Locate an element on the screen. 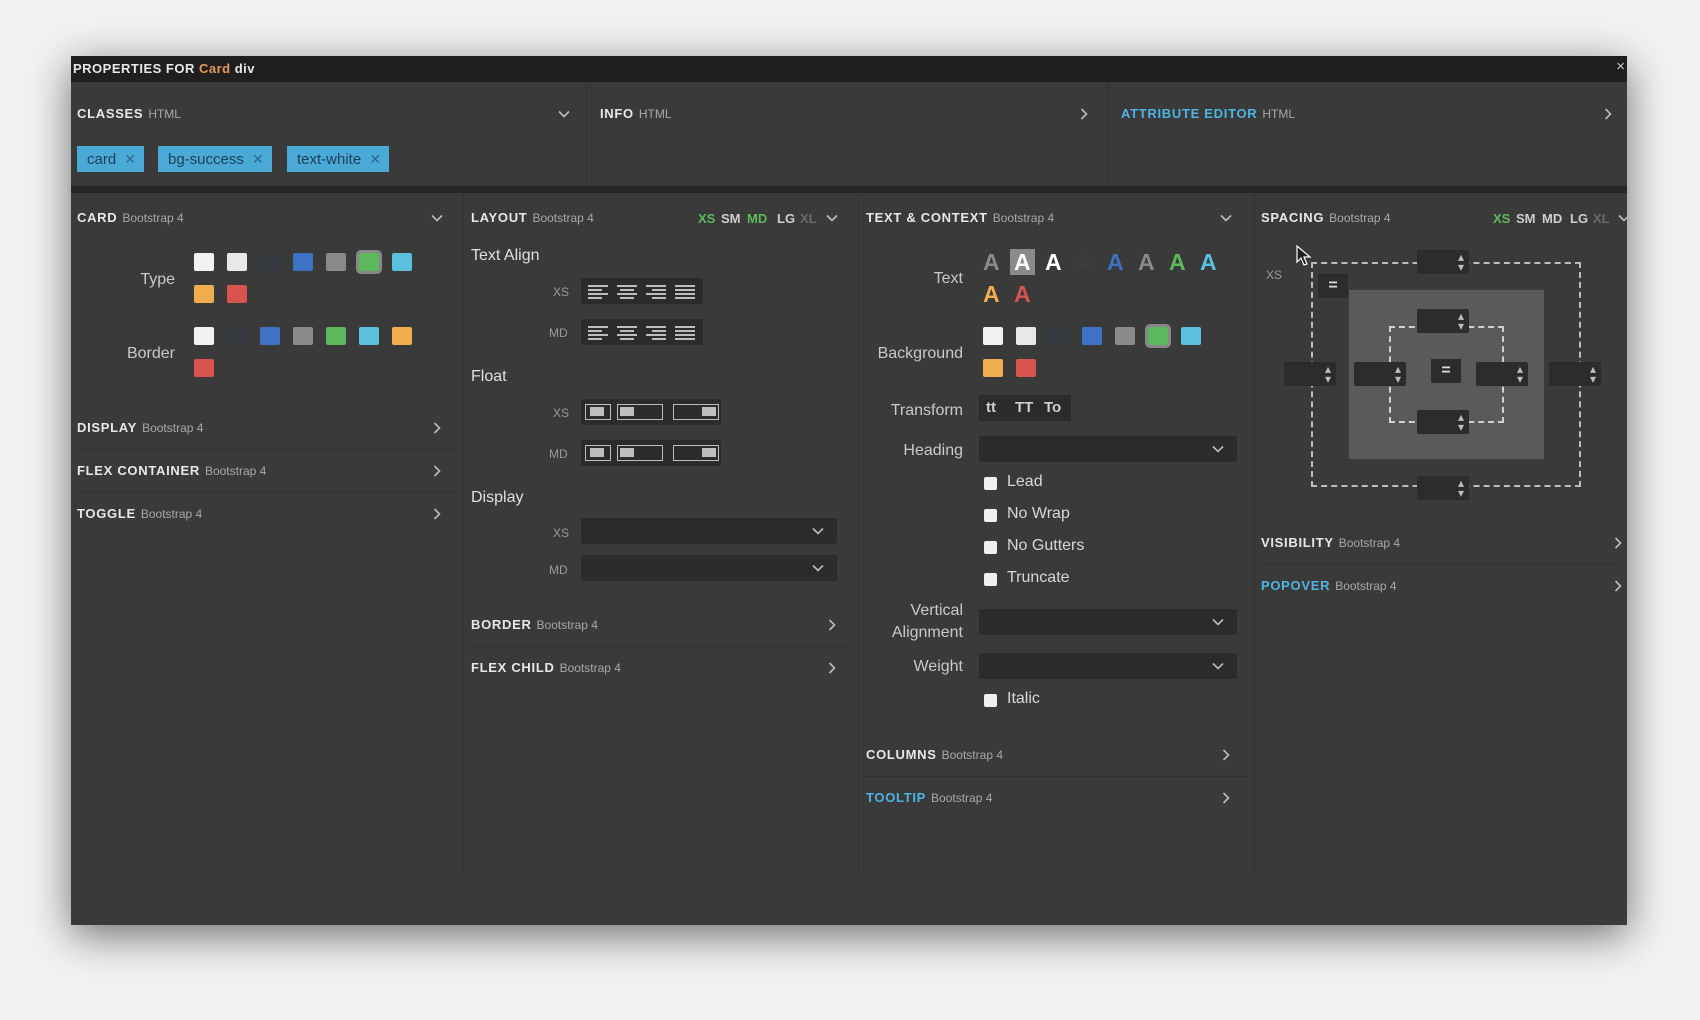 This screenshot has width=1700, height=1020. transform-lowercase-button: tt is located at coordinates (991, 407).